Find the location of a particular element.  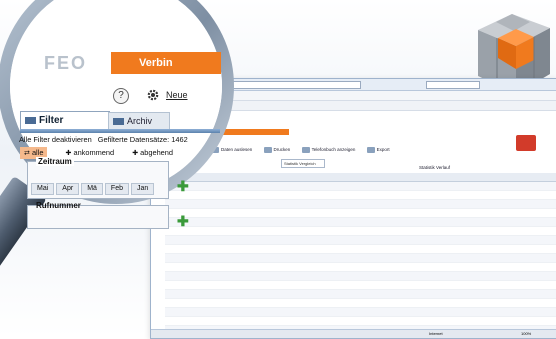

tab-archiv-label: Archiv is located at coordinates (140, 121).